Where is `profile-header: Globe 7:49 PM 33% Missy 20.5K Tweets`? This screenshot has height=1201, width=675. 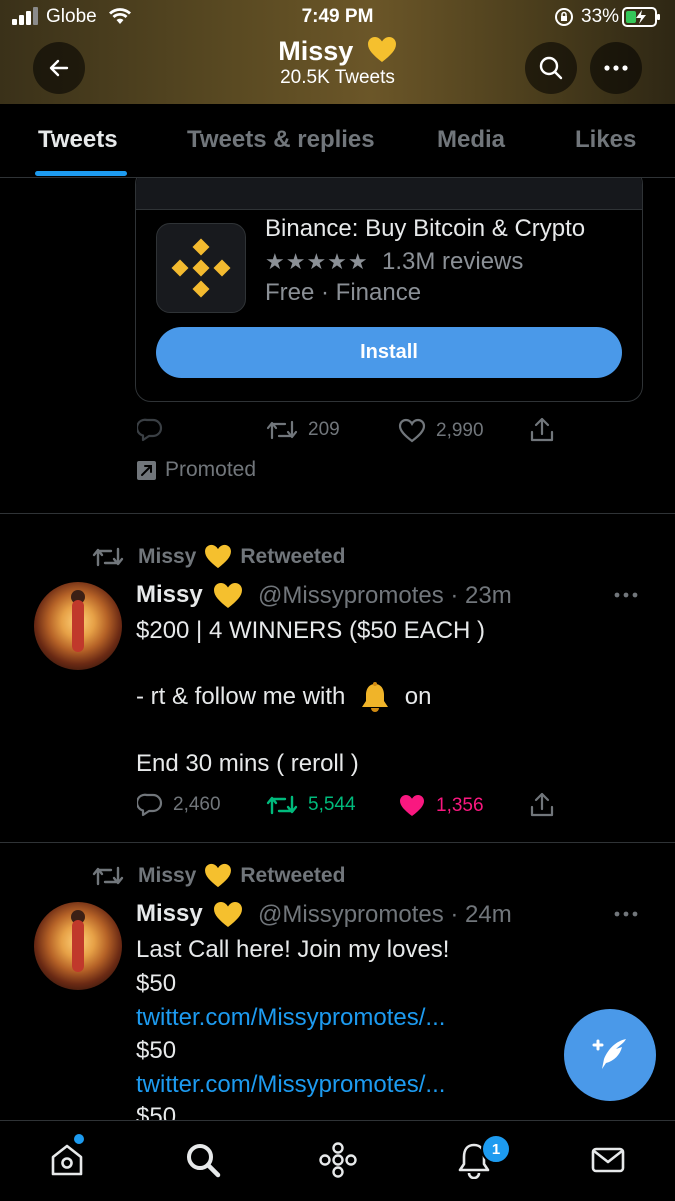
profile-header: Globe 7:49 PM 33% Missy 20.5K Tweets is located at coordinates (337, 52).